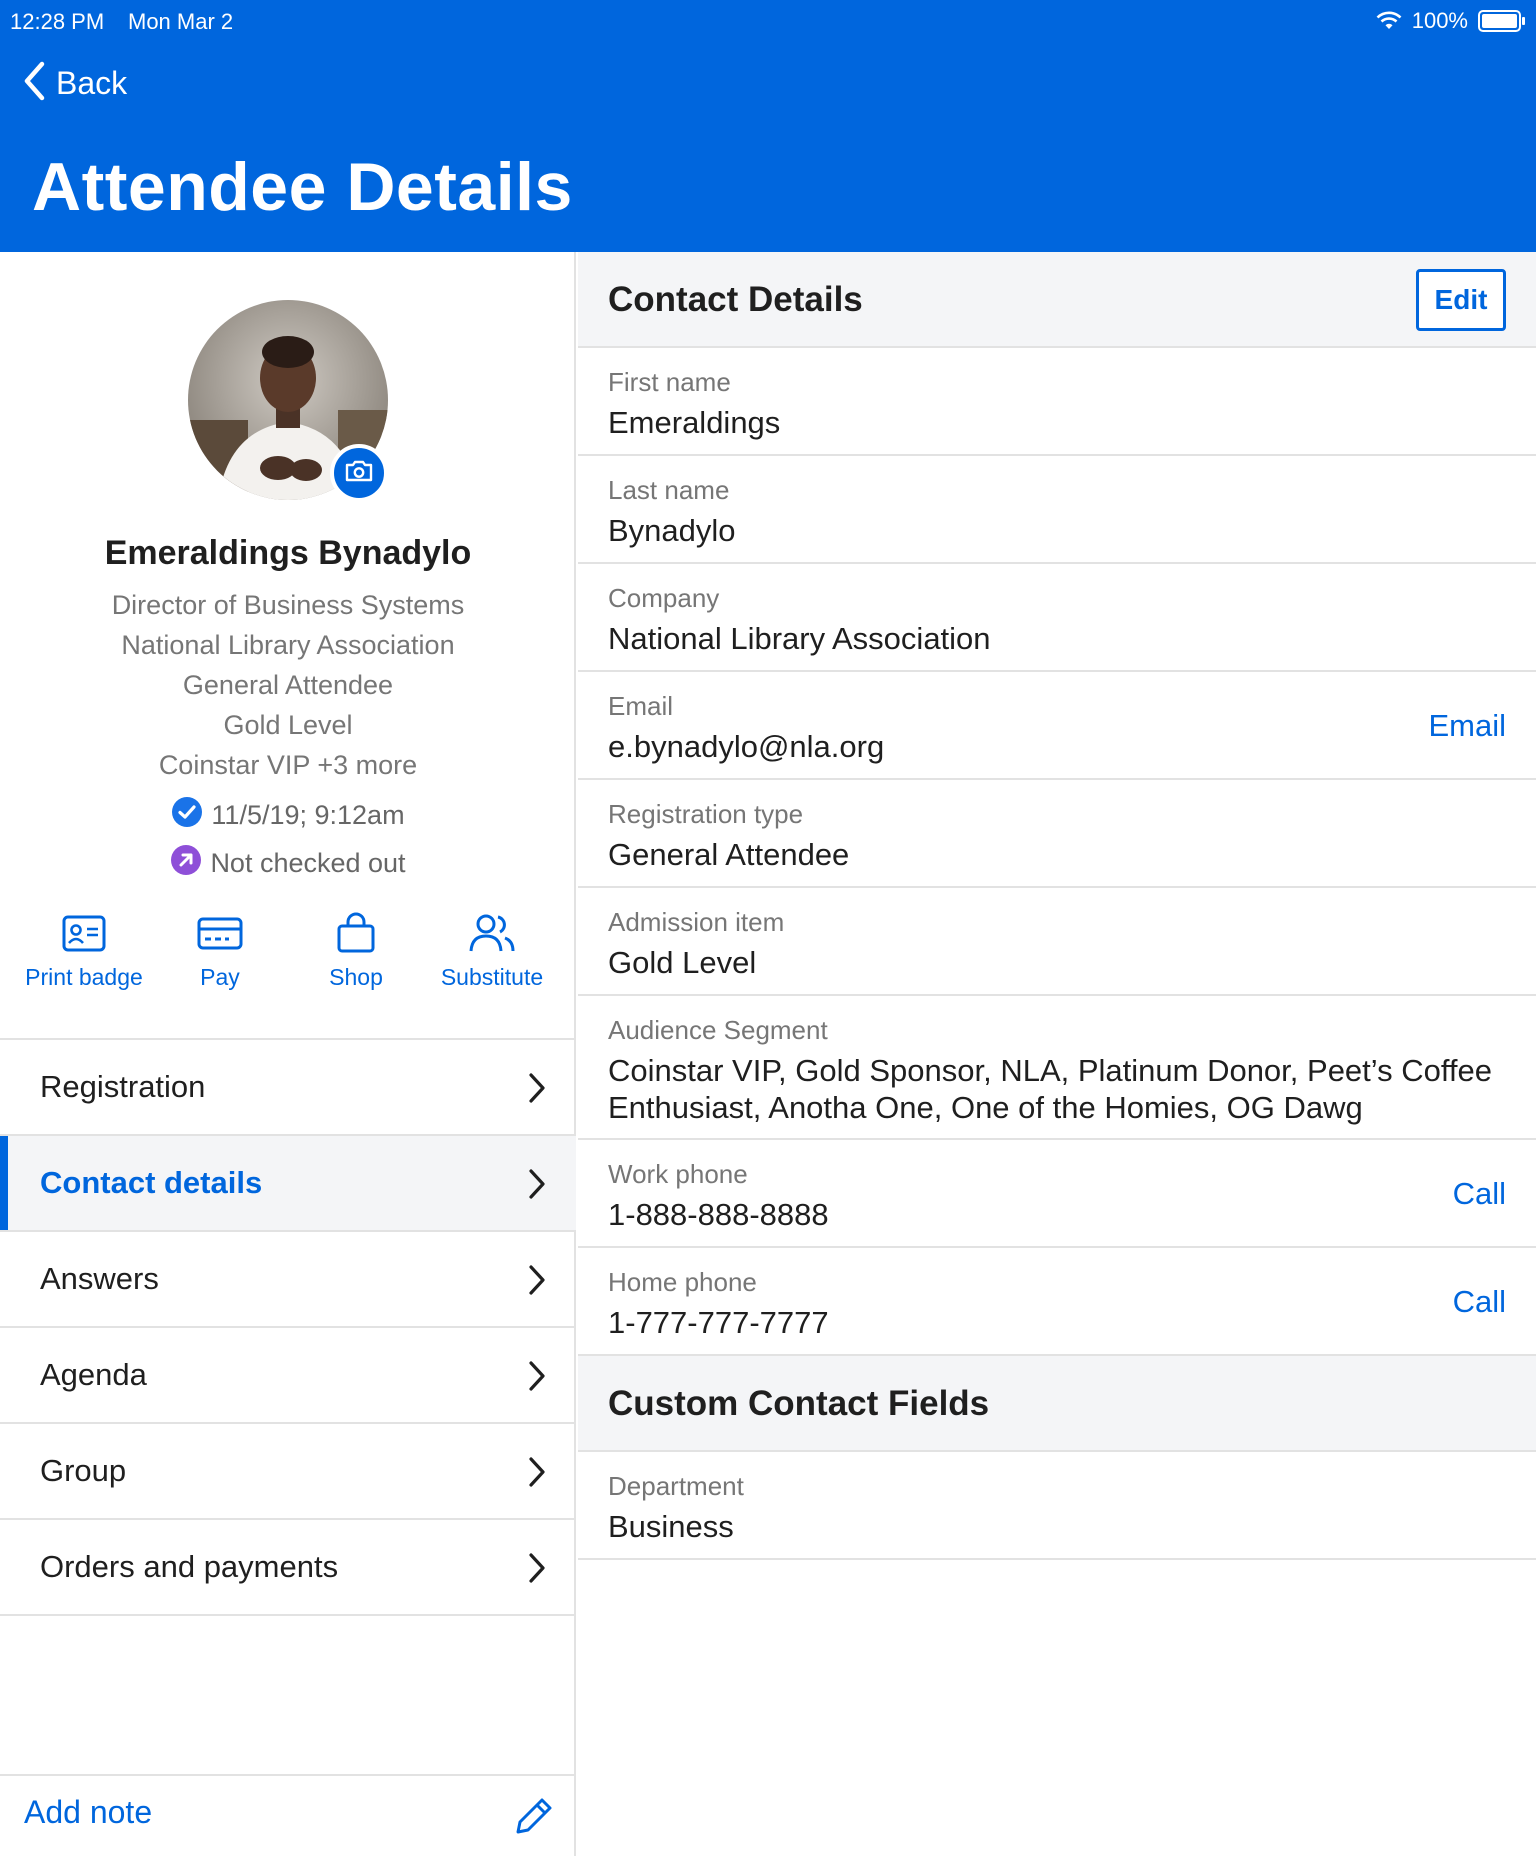  What do you see at coordinates (669, 490) in the screenshot?
I see `field-label: Last name` at bounding box center [669, 490].